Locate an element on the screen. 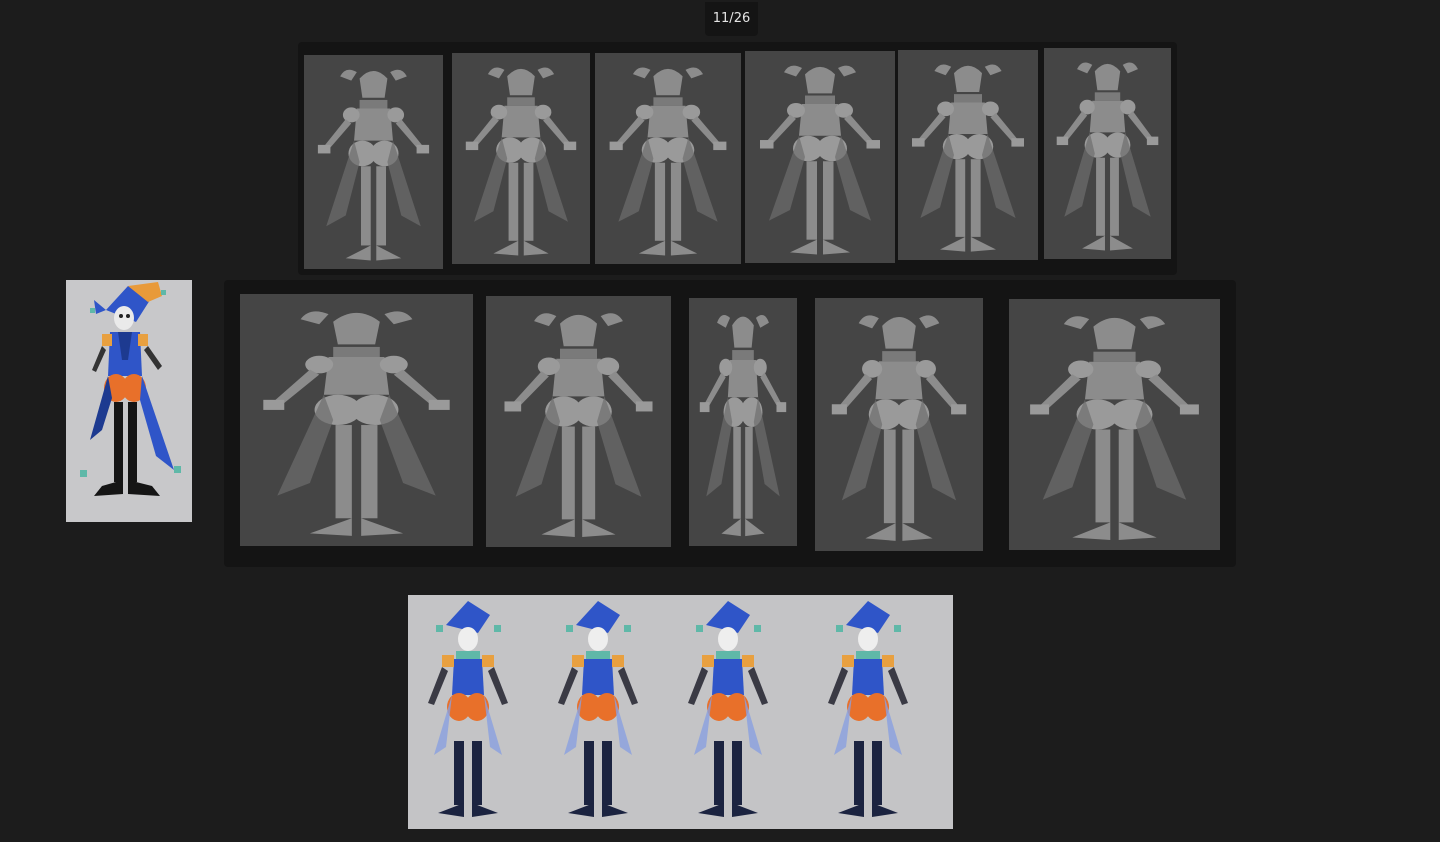  middle-render-side is located at coordinates (743, 422).